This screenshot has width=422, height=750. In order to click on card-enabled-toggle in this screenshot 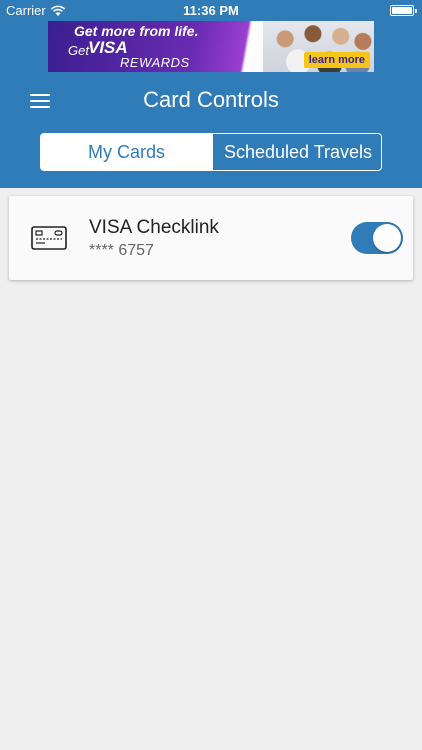, I will do `click(377, 238)`.